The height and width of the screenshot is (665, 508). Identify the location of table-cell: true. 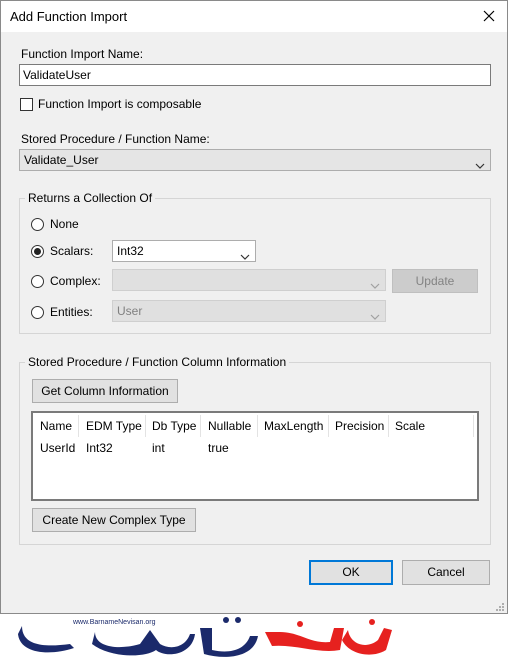
(218, 448).